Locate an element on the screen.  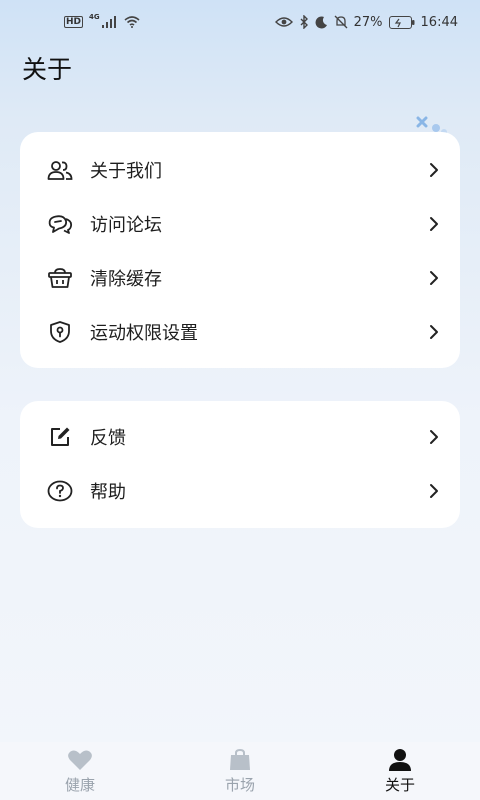
tab-about: 关于 is located at coordinates (400, 771).